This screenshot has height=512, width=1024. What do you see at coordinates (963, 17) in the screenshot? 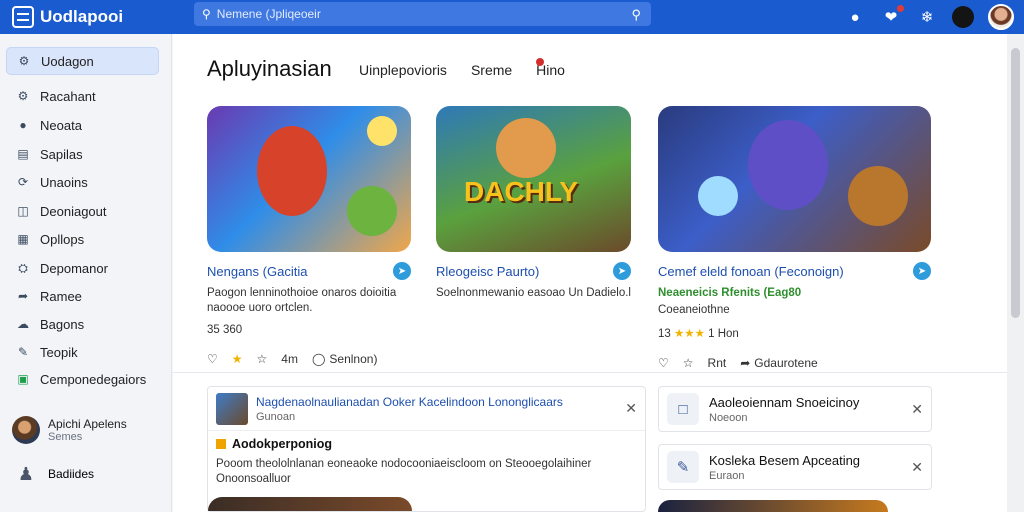
I see `account-avatar` at bounding box center [963, 17].